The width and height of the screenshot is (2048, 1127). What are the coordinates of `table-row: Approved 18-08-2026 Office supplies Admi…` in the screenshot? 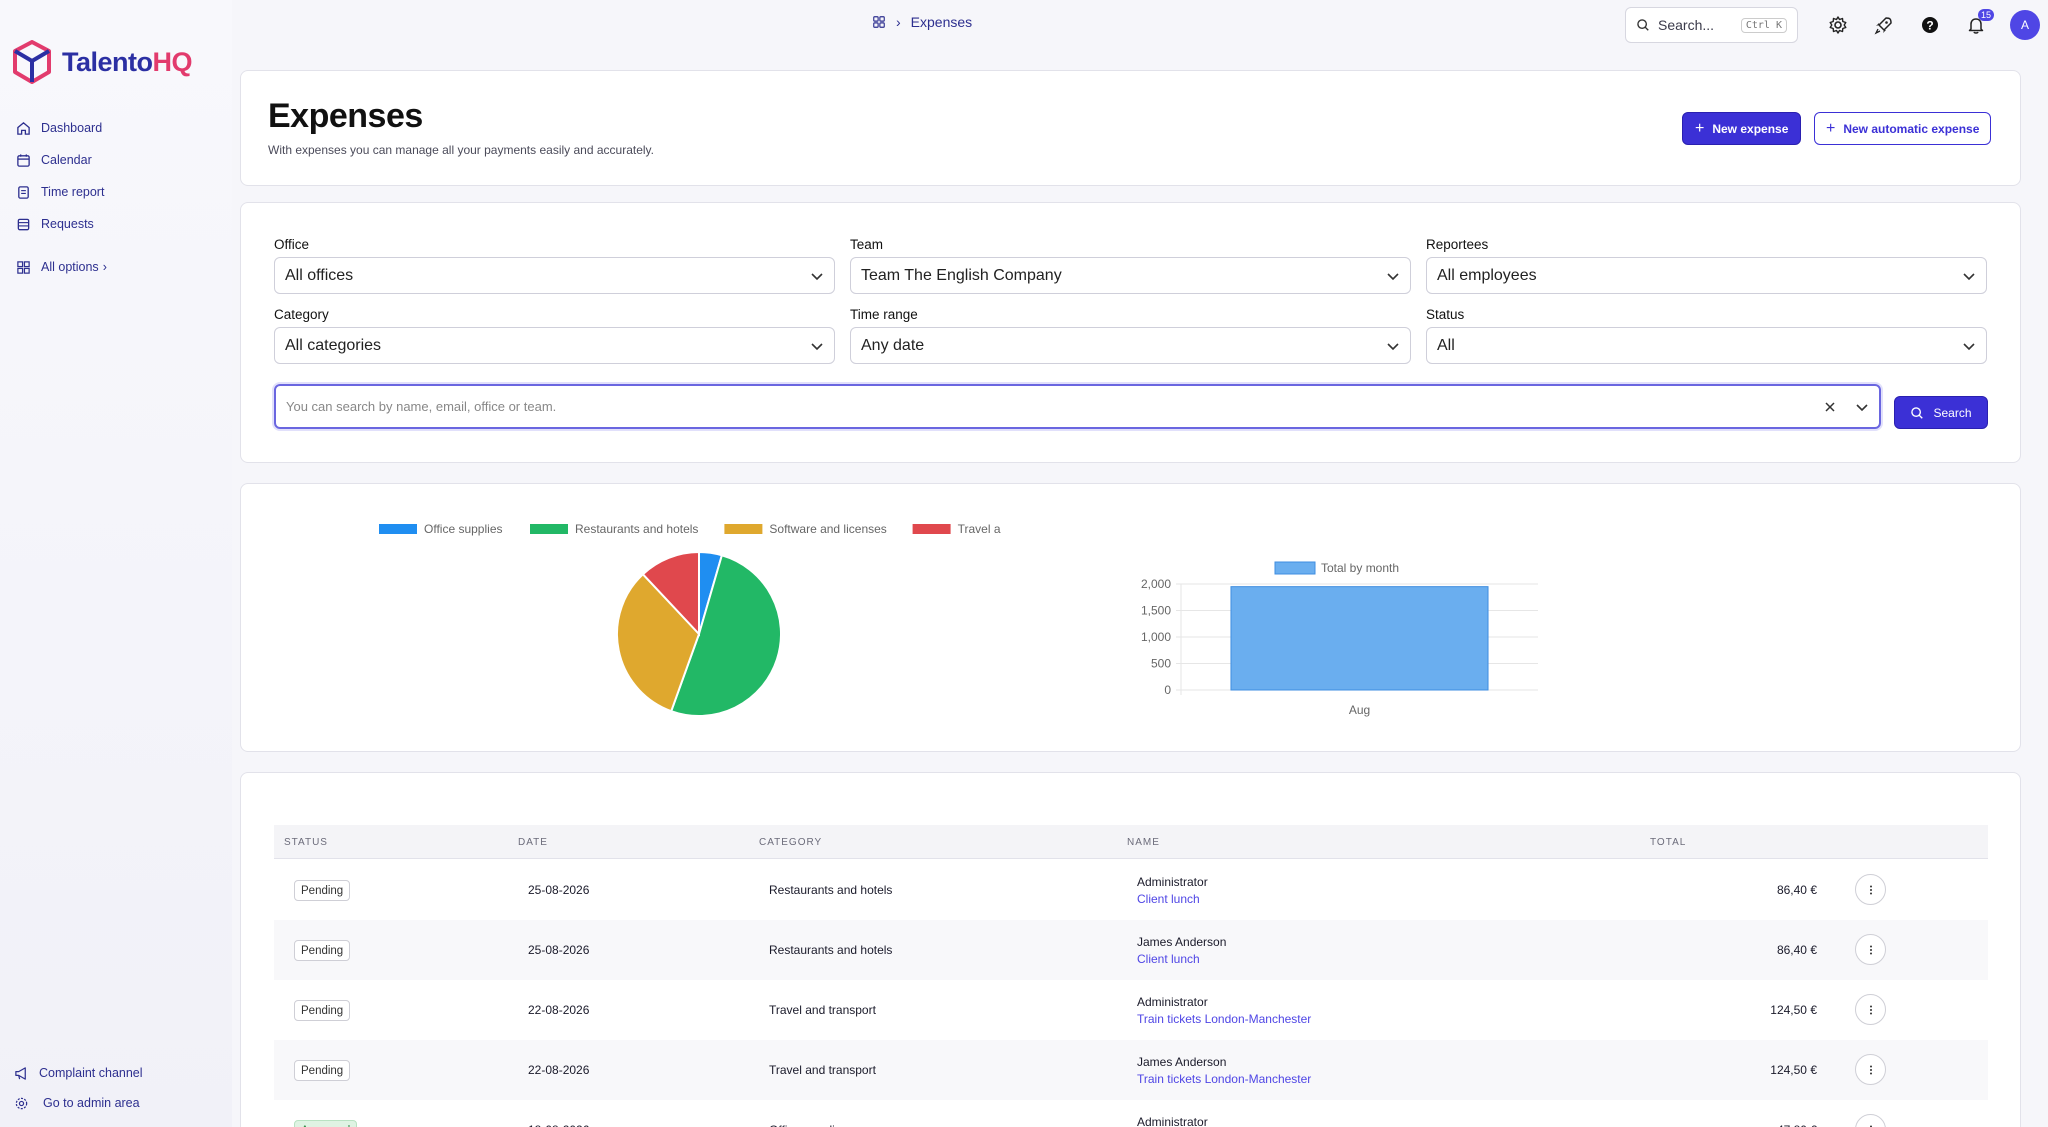 It's located at (1131, 1113).